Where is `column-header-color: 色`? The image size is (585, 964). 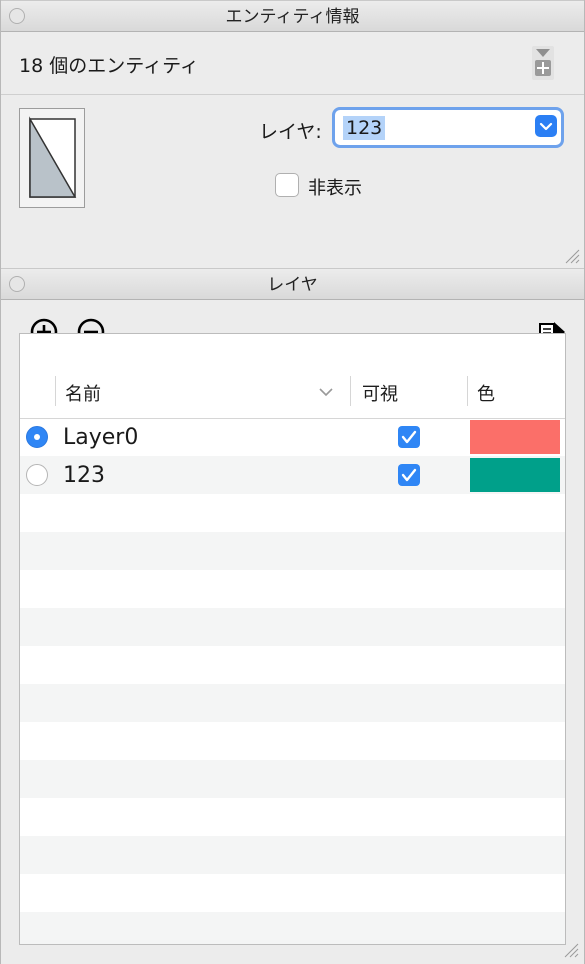 column-header-color: 色 is located at coordinates (486, 393).